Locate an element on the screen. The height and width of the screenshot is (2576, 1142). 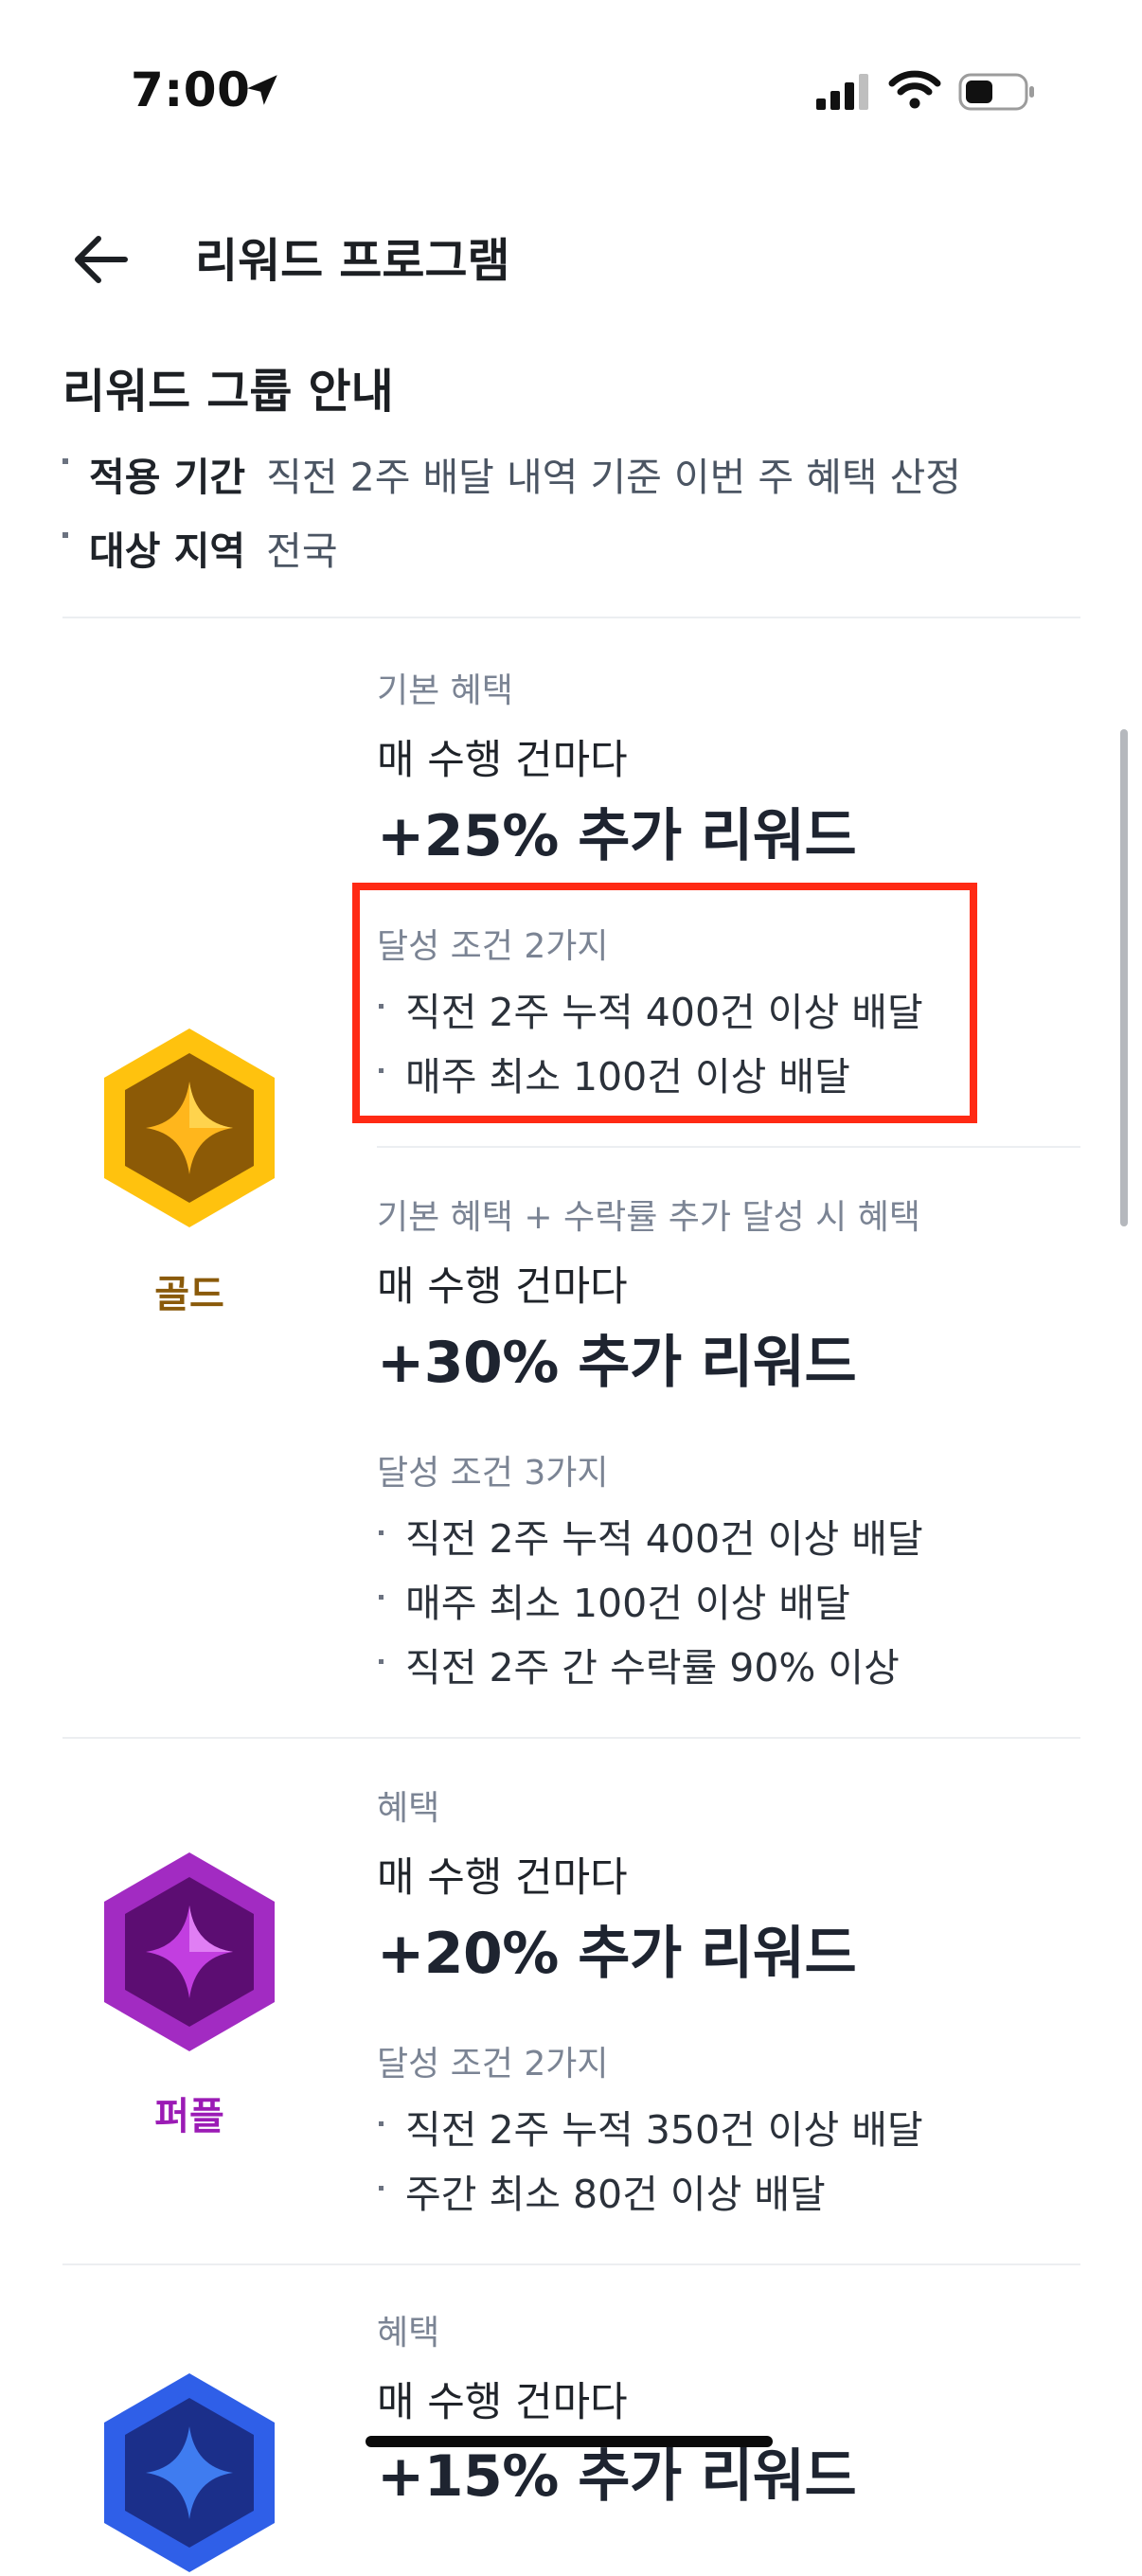
intro-label: 적용 기간 is located at coordinates (167, 477).